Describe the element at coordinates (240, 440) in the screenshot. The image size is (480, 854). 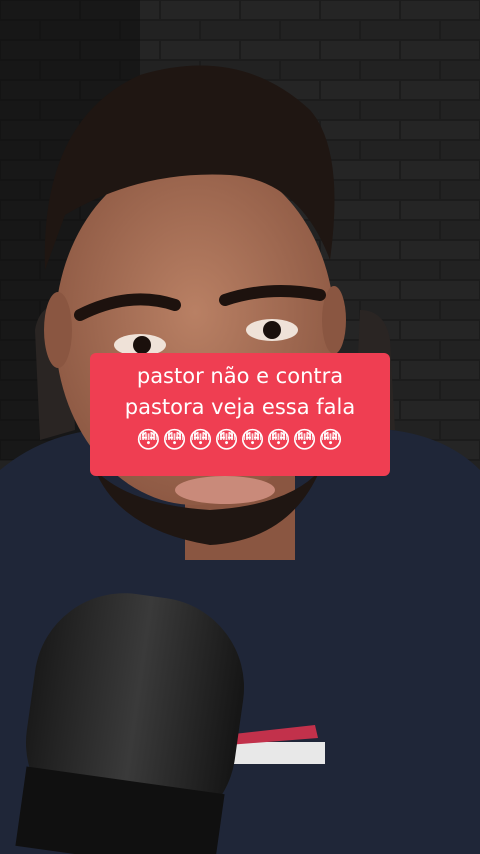
I see `flushed-face-emojis: 😳😳😳😳😳😳😳😳` at that location.